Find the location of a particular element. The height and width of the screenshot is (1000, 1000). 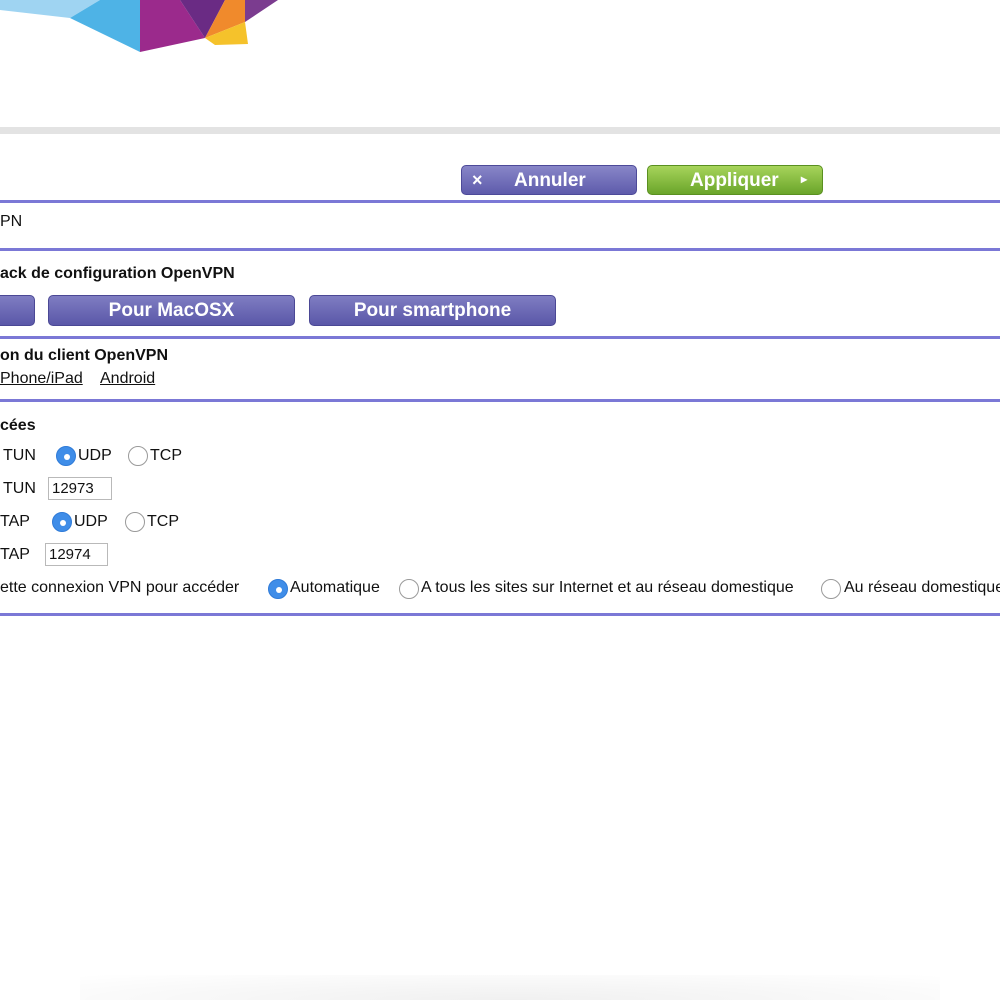

pack-macosx-label: Pour MacOSX is located at coordinates (171, 310).